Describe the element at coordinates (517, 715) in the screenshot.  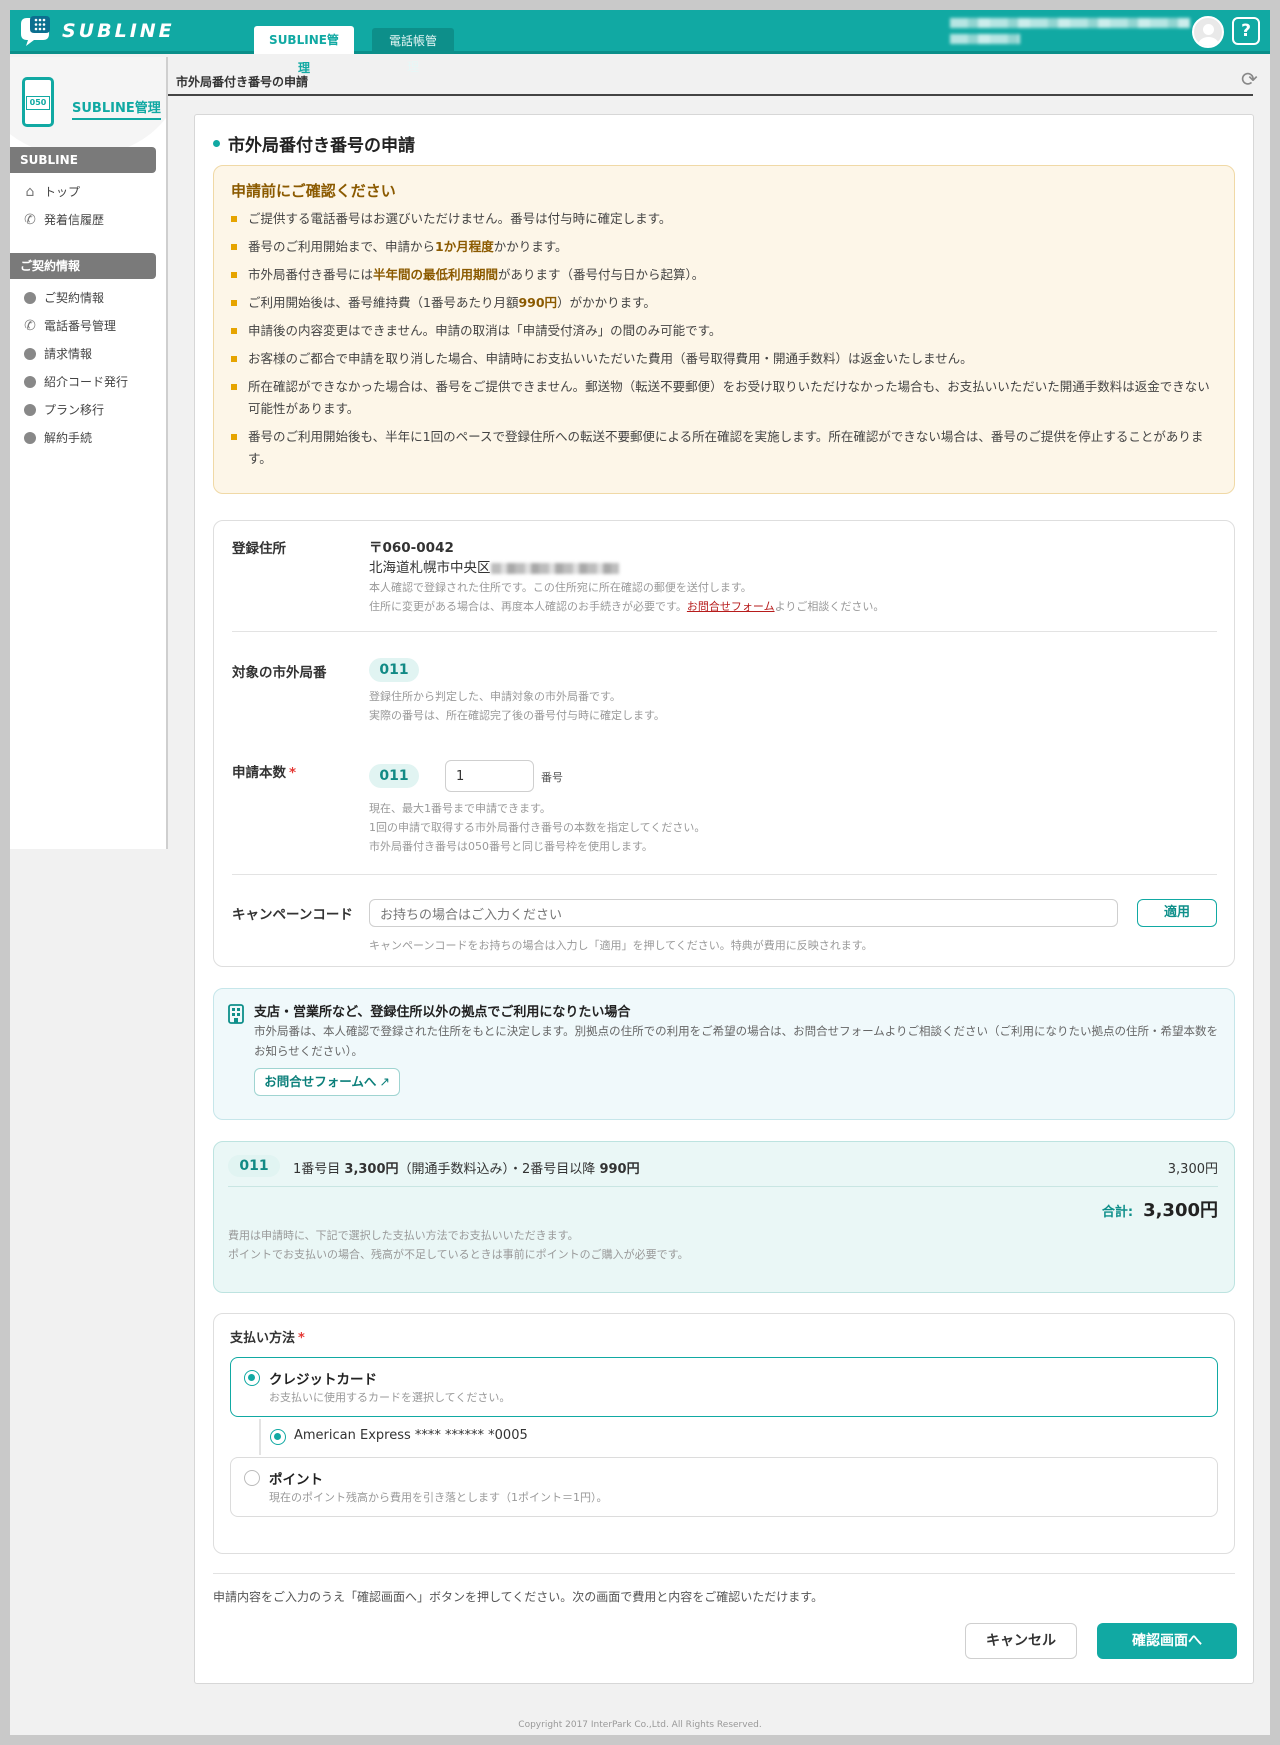
I see `area-code-note-2: 実際の番号は、所在確認完了後の番号付与時に確定します。` at that location.